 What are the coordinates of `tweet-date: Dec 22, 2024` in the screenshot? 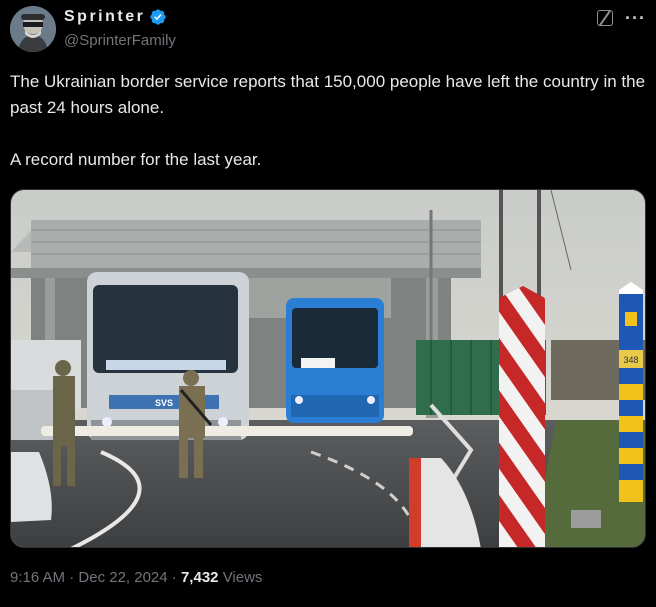 It's located at (122, 577).